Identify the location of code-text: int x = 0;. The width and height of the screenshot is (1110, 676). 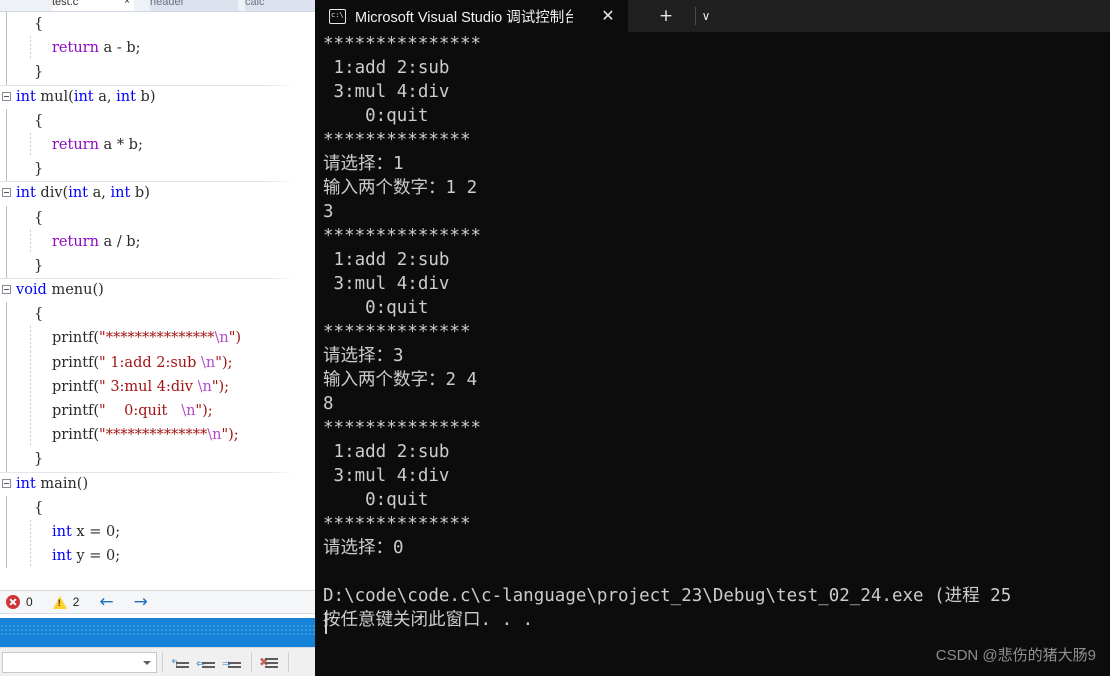
(68, 532).